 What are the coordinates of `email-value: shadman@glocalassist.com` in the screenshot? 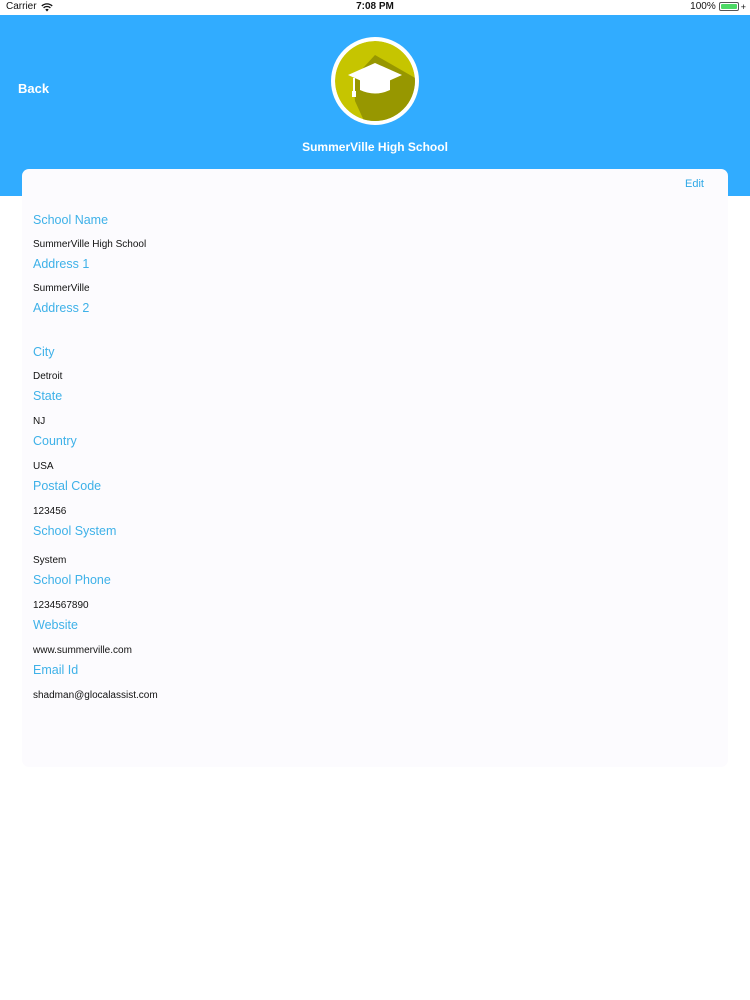 It's located at (95, 695).